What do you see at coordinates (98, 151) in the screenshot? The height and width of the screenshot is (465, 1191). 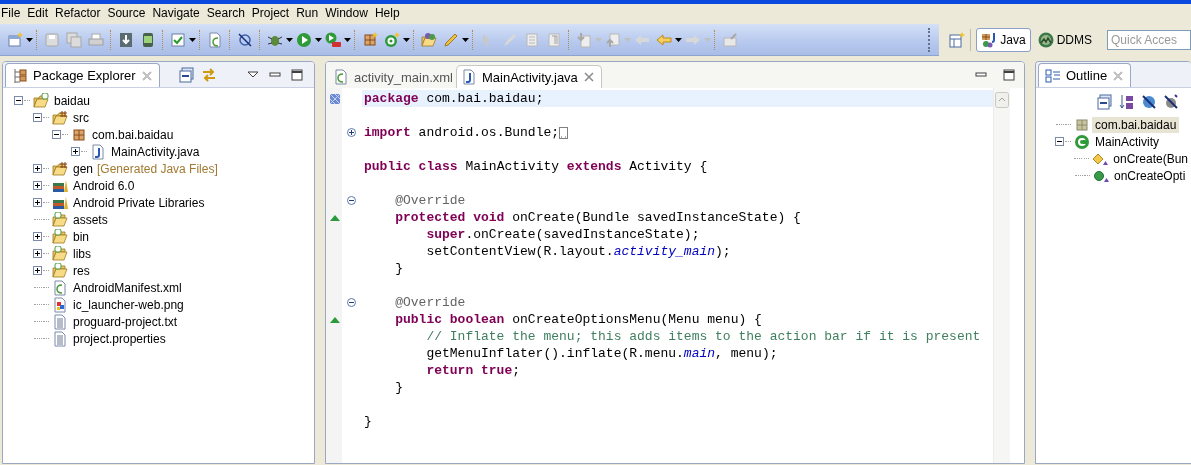 I see `java-file-icon` at bounding box center [98, 151].